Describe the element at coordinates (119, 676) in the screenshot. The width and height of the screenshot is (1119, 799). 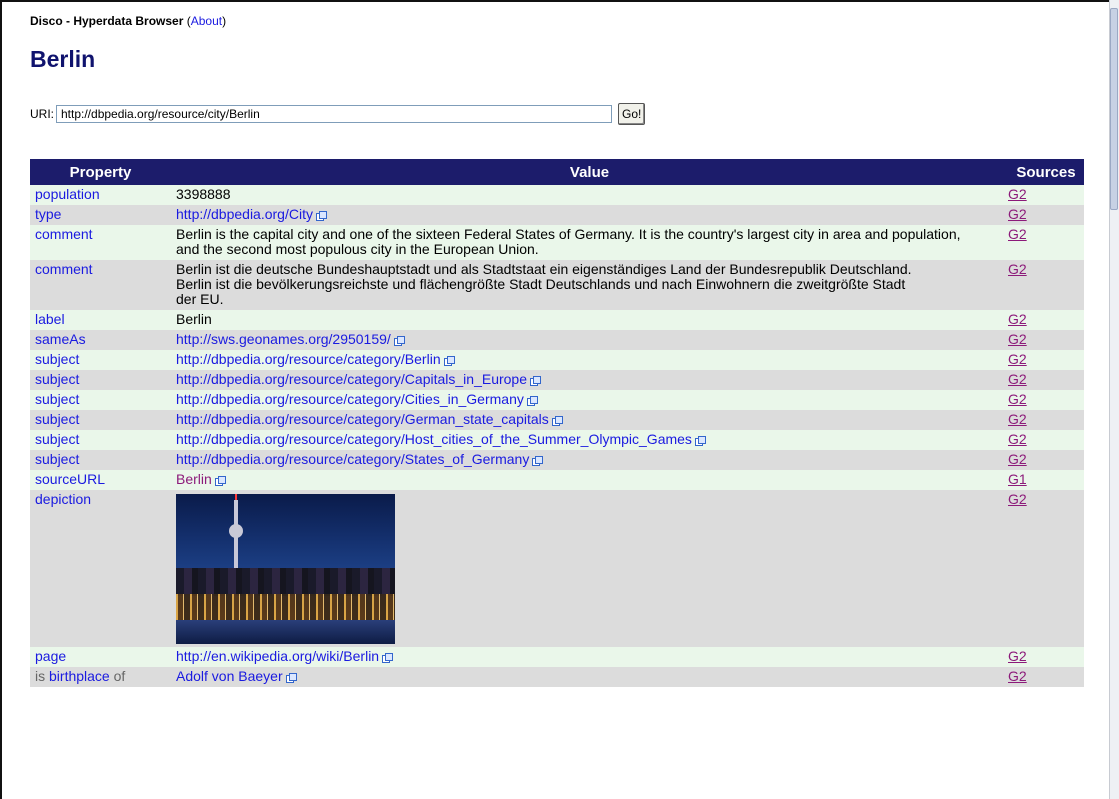
I see `inverse-suffix: of` at that location.